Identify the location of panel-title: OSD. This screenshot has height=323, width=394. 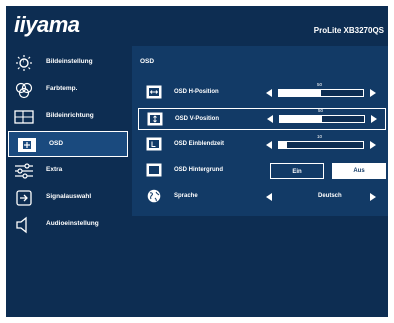
(147, 61).